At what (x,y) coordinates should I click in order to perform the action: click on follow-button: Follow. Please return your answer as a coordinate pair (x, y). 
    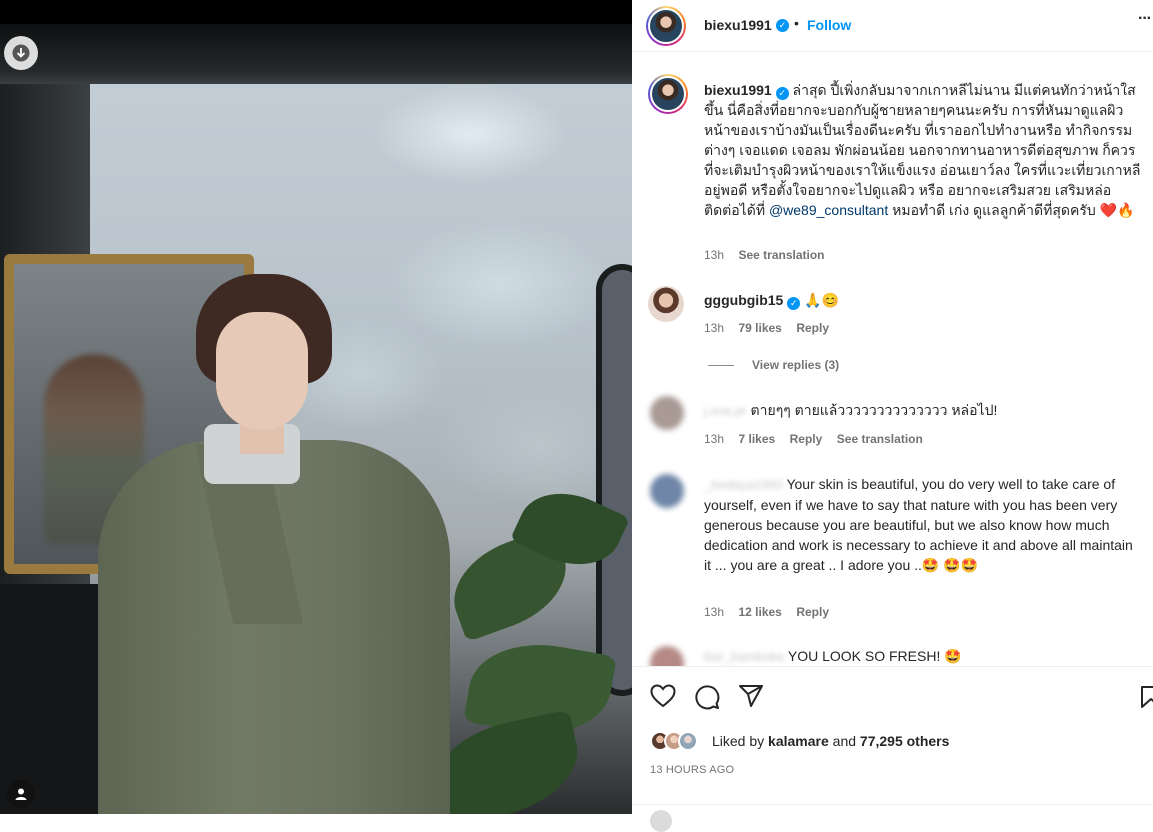
    Looking at the image, I should click on (829, 25).